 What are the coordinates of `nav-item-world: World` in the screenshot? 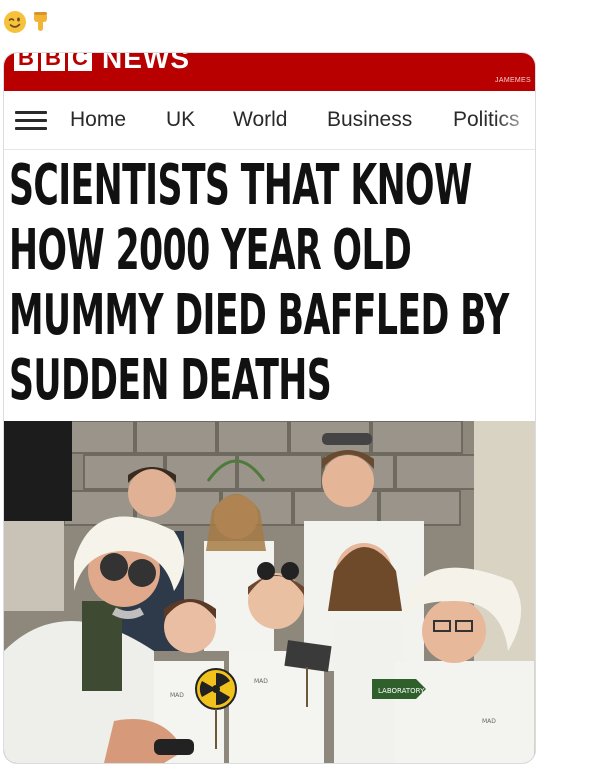 It's located at (260, 120).